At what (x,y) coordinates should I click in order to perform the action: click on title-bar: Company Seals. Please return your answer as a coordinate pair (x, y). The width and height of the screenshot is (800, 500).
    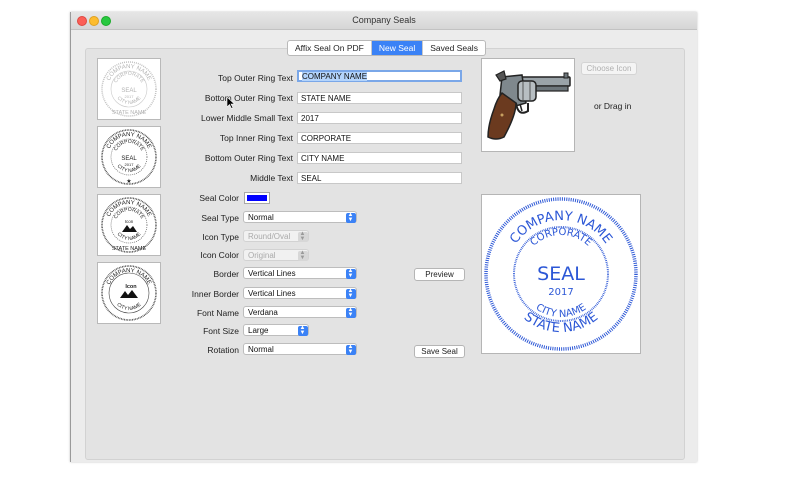
    Looking at the image, I should click on (384, 21).